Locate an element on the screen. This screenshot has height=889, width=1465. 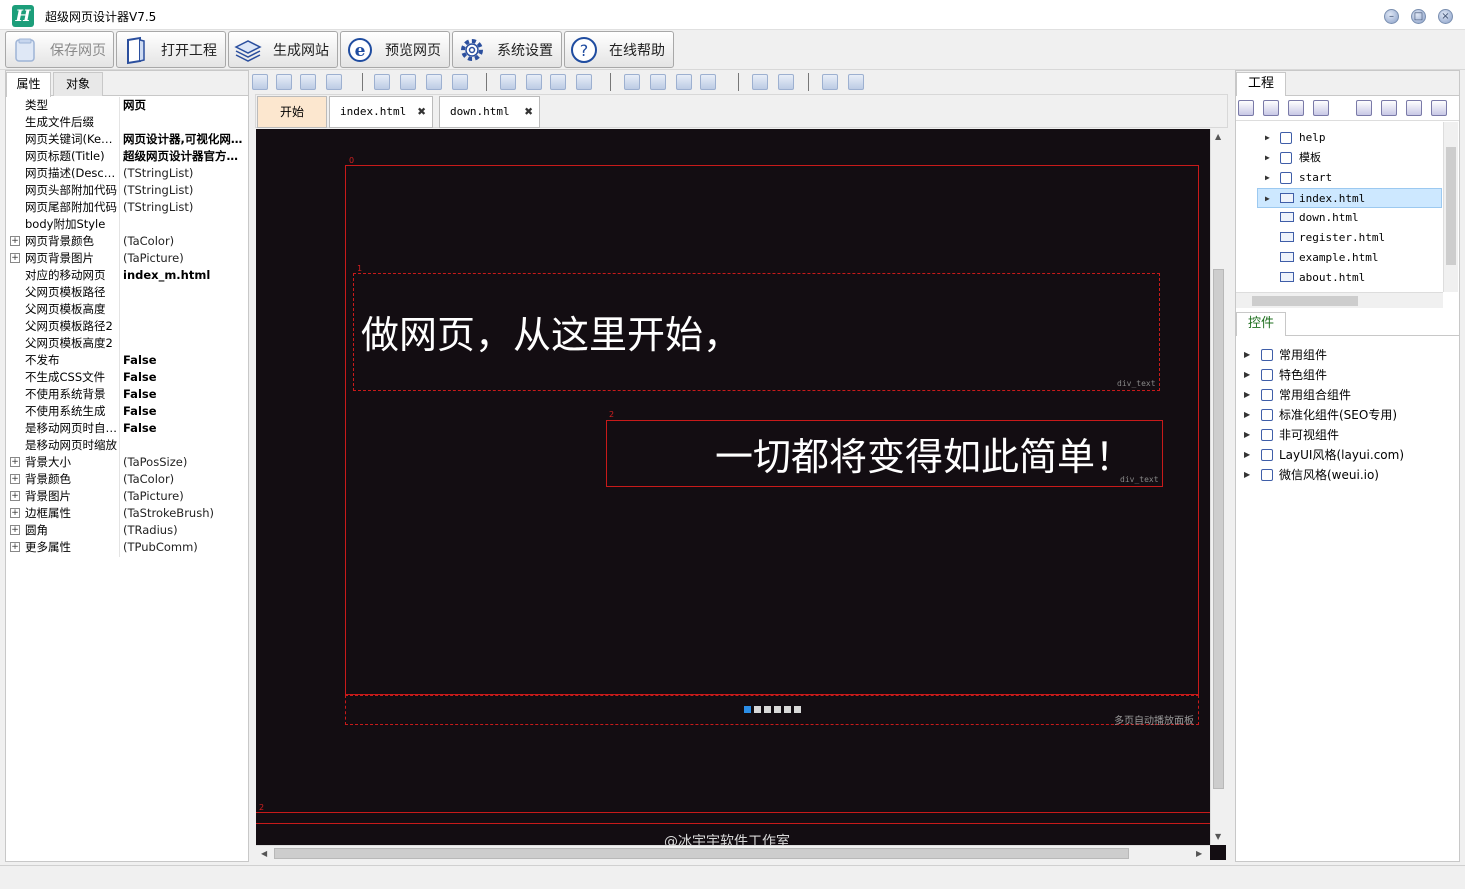
component-group: ▶ 常用组件 is located at coordinates (1346, 355).